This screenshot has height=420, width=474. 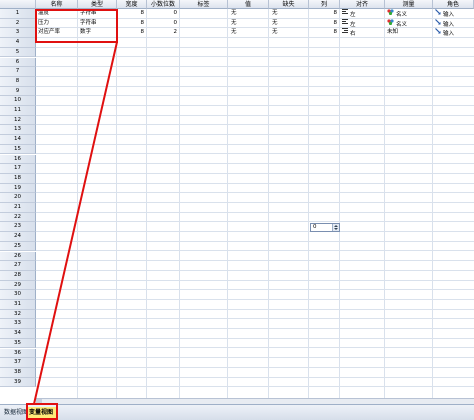 I want to click on column-header: 测量, so click(x=409, y=4).